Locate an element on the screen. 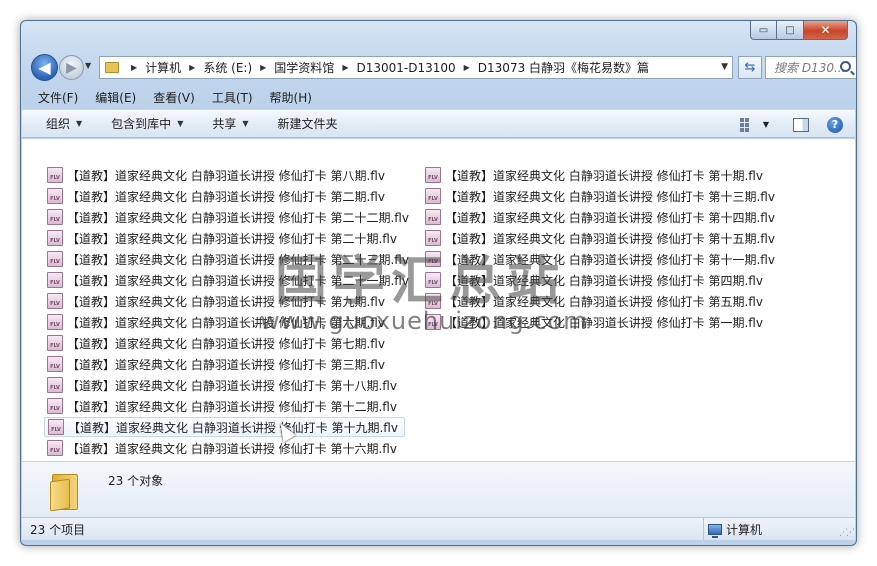 This screenshot has width=877, height=566. file-item: FLV 【道教】道家经典文化 白静羽道长讲授 修仙打卡 第二十期.flv is located at coordinates (223, 238).